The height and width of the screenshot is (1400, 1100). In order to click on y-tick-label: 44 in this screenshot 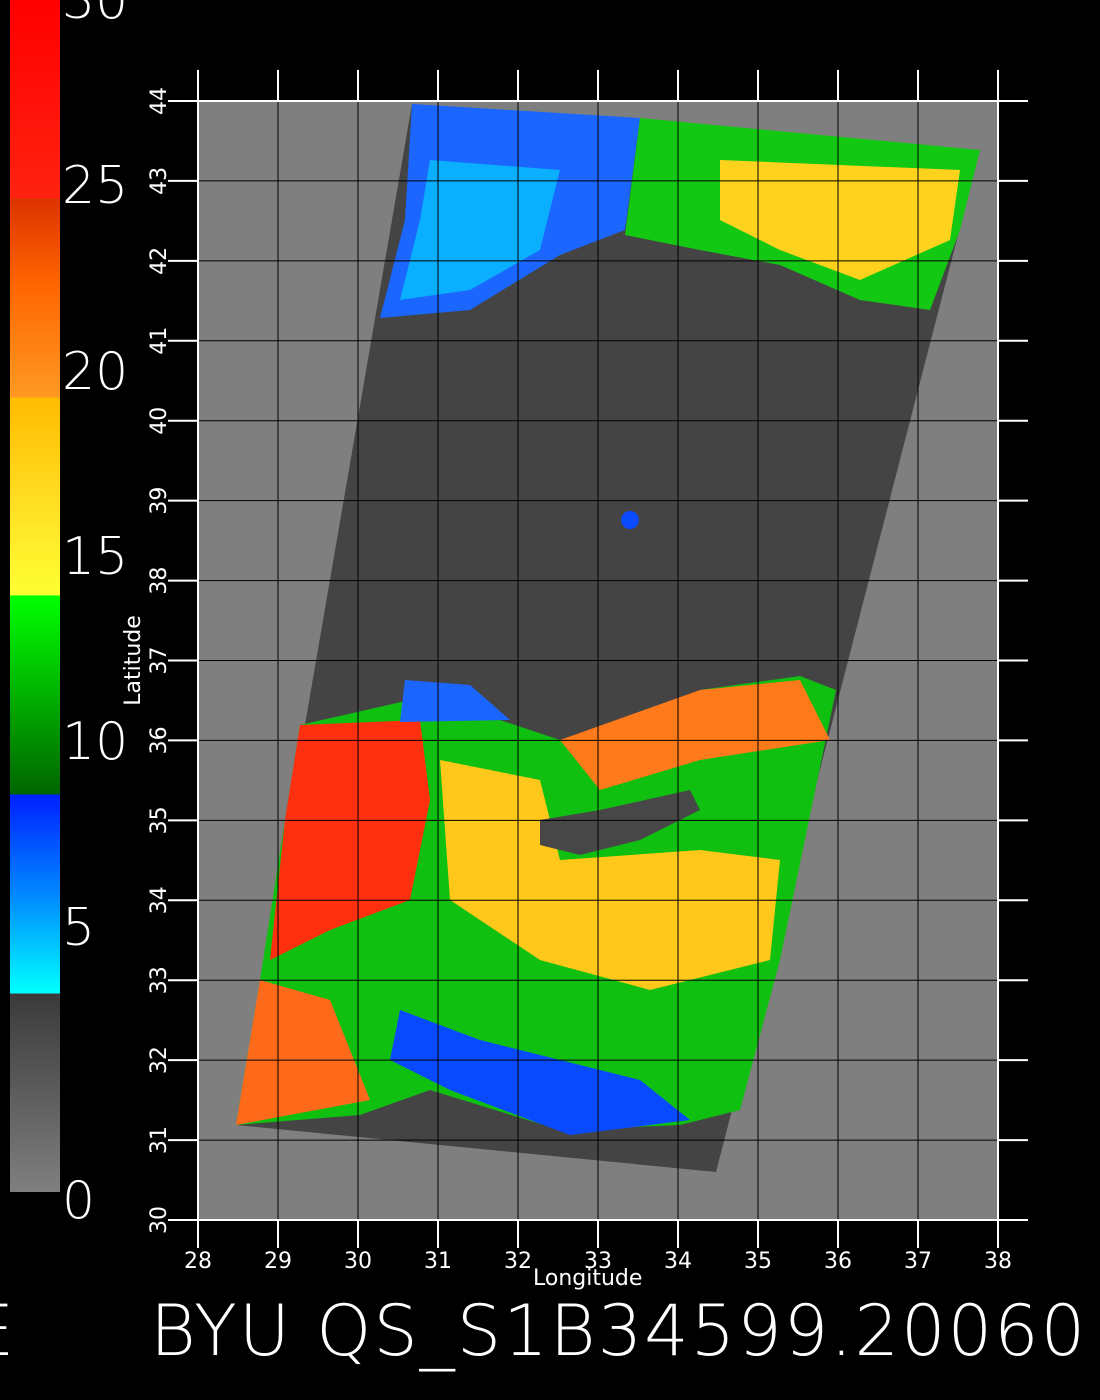, I will do `click(159, 101)`.